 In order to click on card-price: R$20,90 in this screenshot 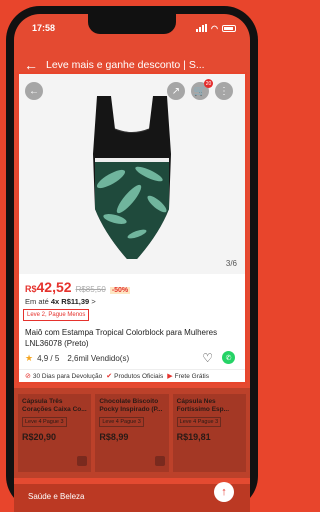, I will do `click(39, 437)`.